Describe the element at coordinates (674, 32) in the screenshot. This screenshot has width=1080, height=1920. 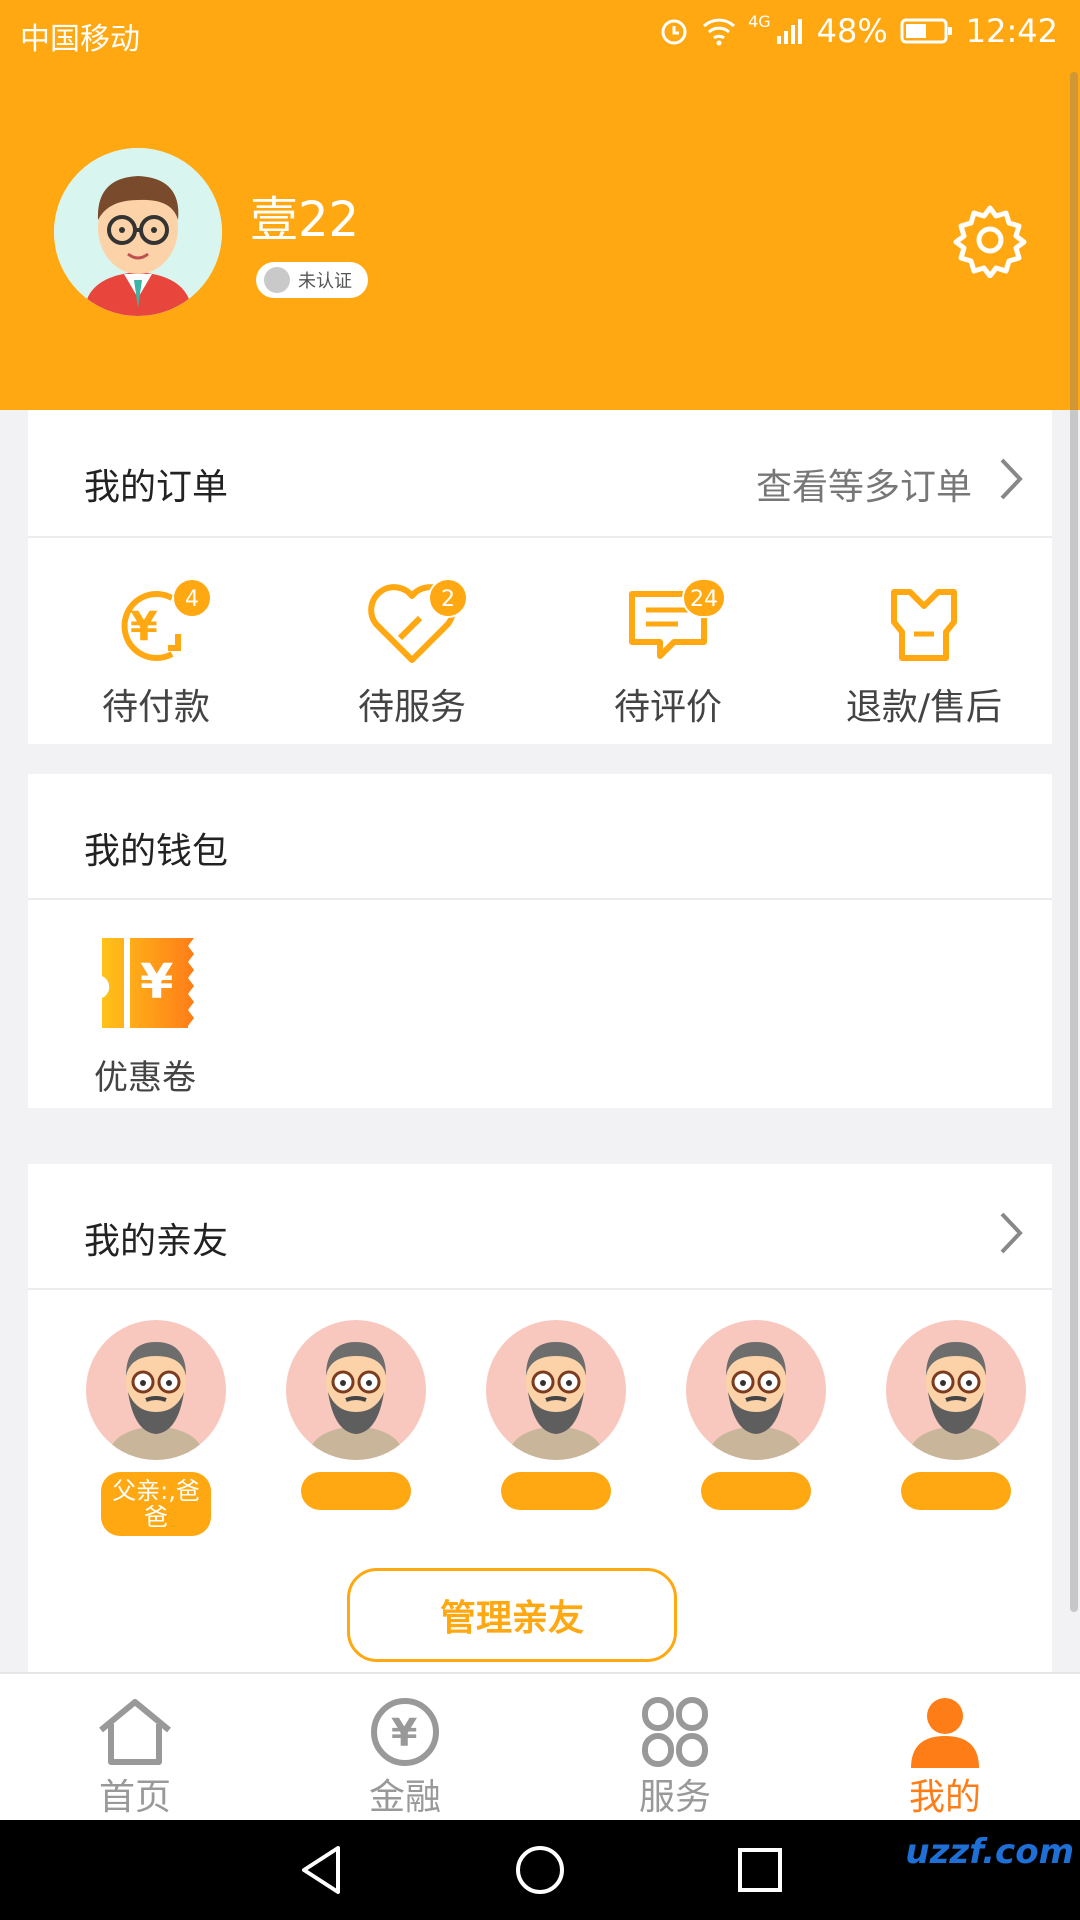
I see `alarm-icon` at that location.